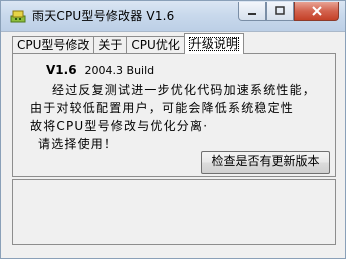 This screenshot has width=346, height=259. Describe the element at coordinates (162, 108) in the screenshot. I see `desc-line-2: 由于对较低配置用户，可能会降低系统稳定性` at that location.